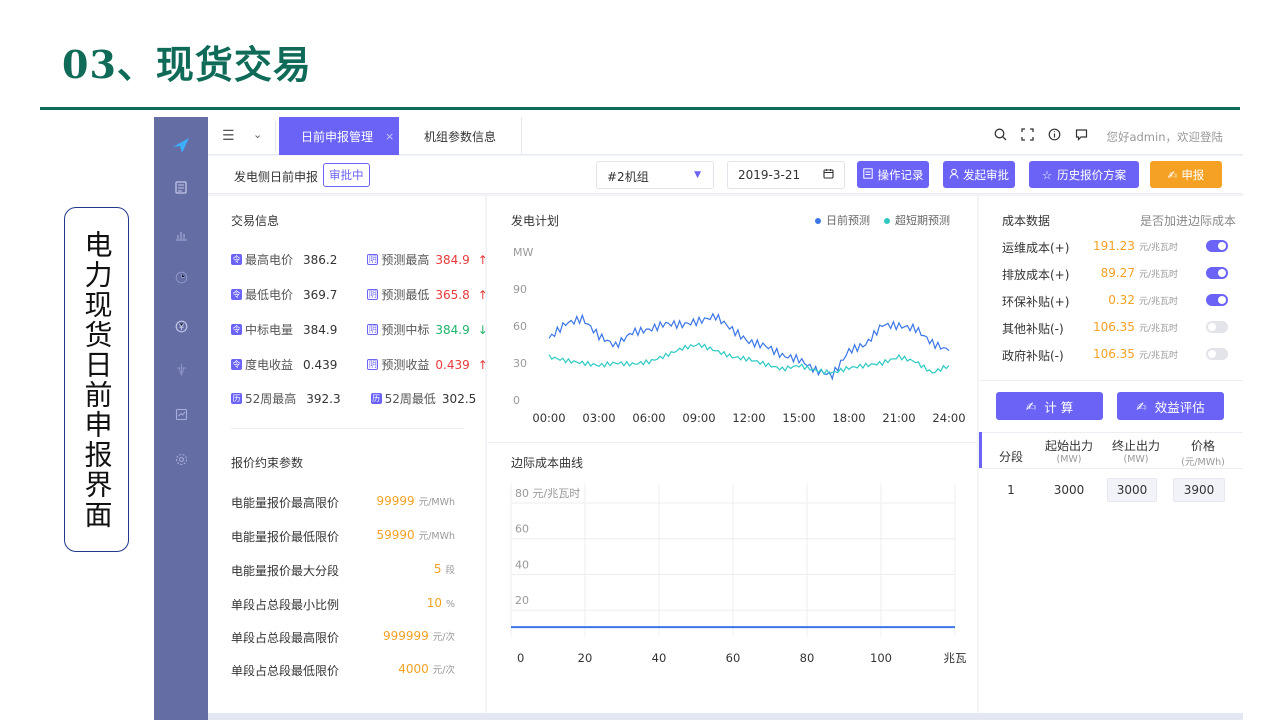  Describe the element at coordinates (450, 570) in the screenshot. I see `constraint-unit: 段` at that location.